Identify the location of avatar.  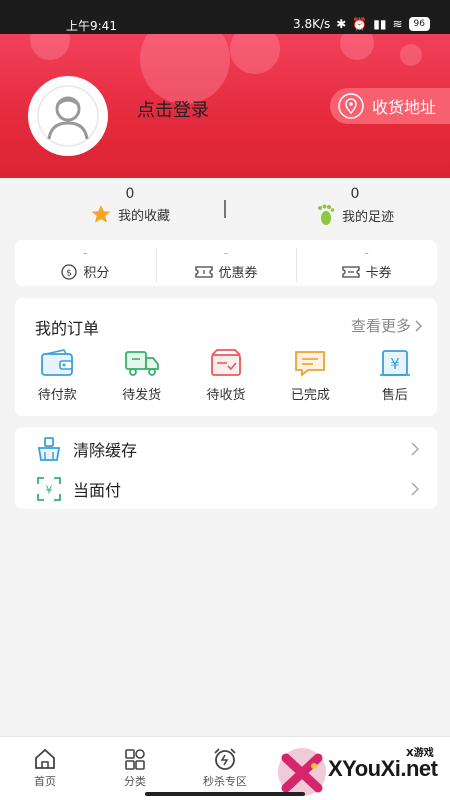
(68, 116).